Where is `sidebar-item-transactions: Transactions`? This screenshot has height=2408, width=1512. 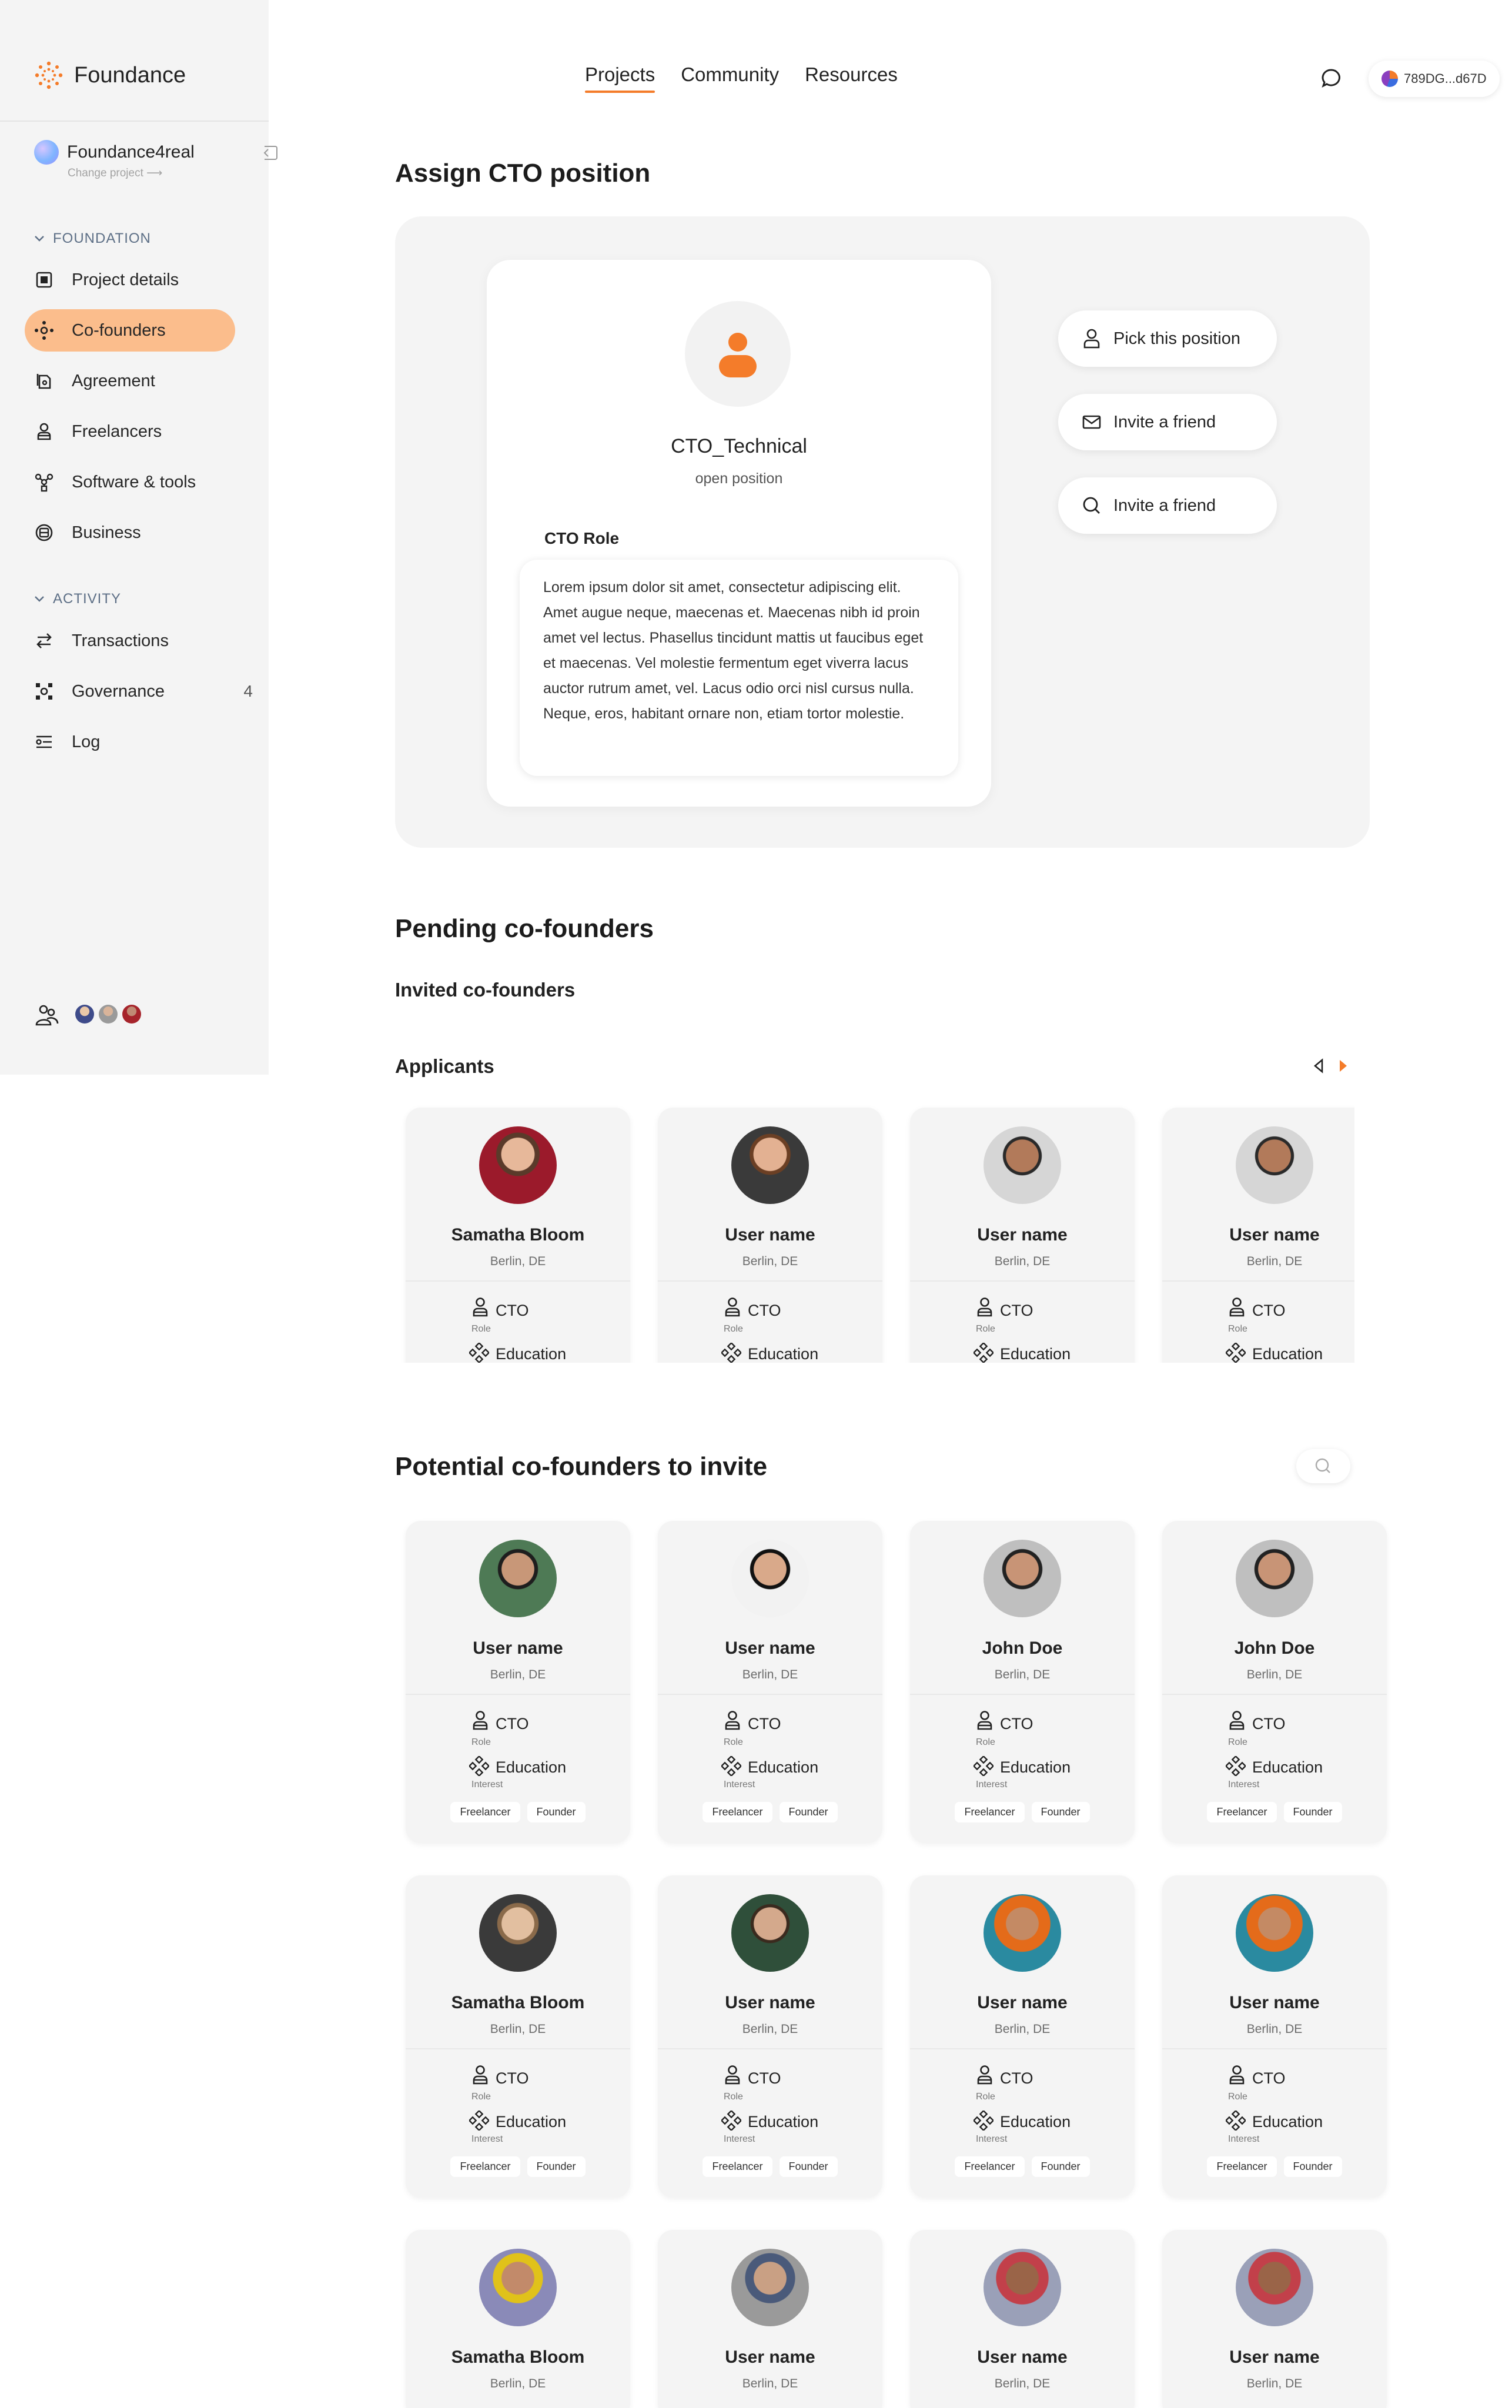 sidebar-item-transactions: Transactions is located at coordinates (130, 641).